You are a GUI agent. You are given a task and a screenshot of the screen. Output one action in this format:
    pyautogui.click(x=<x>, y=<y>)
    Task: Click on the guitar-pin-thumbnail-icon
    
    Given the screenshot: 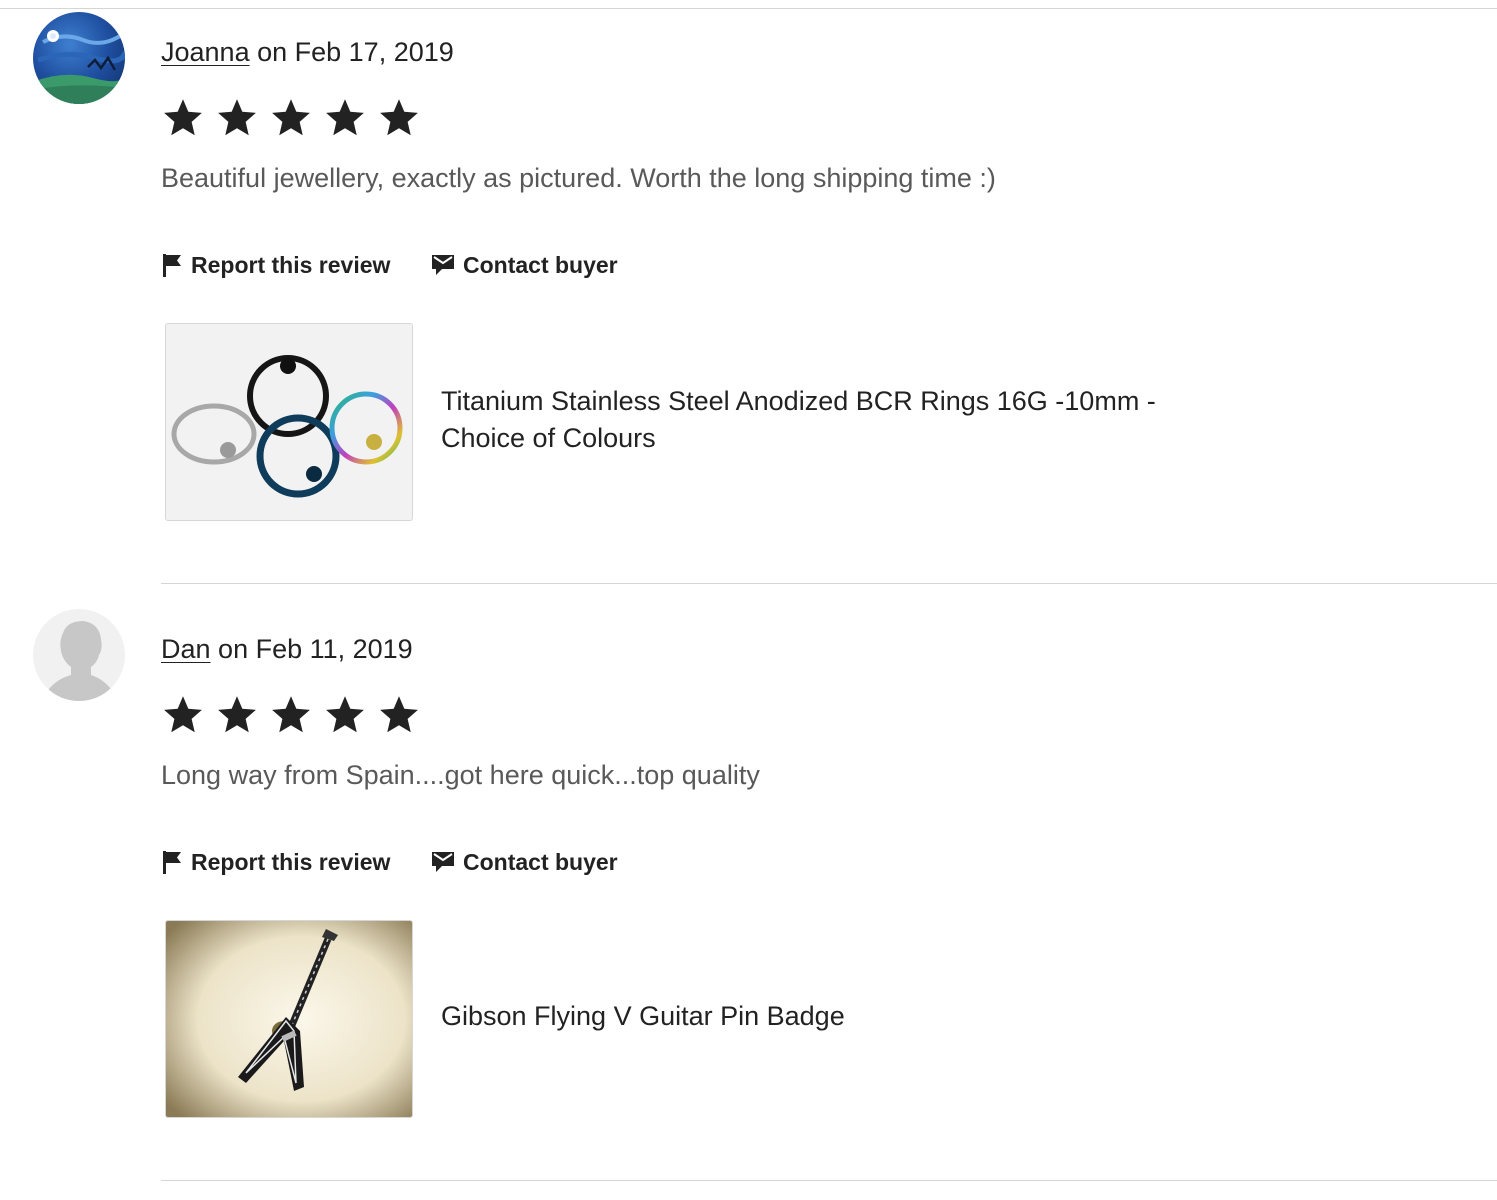 What is the action you would take?
    pyautogui.click(x=289, y=1019)
    